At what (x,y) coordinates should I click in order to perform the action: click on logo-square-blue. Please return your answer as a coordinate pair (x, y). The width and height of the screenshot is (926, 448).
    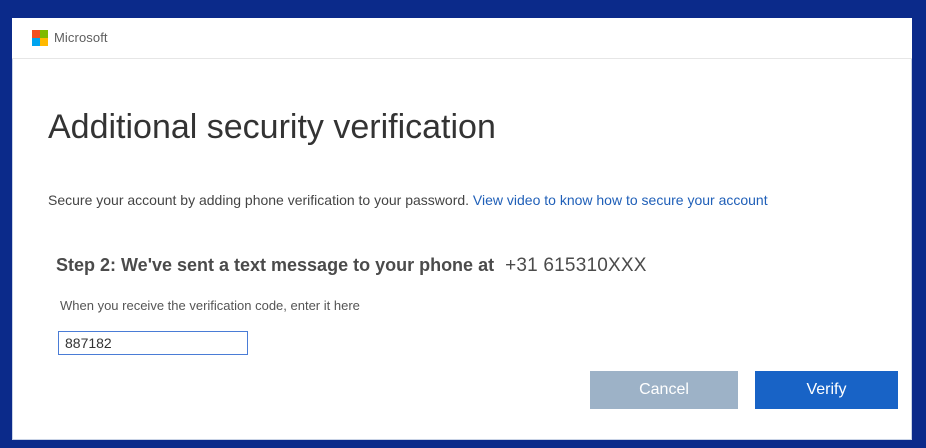
    Looking at the image, I should click on (36, 42).